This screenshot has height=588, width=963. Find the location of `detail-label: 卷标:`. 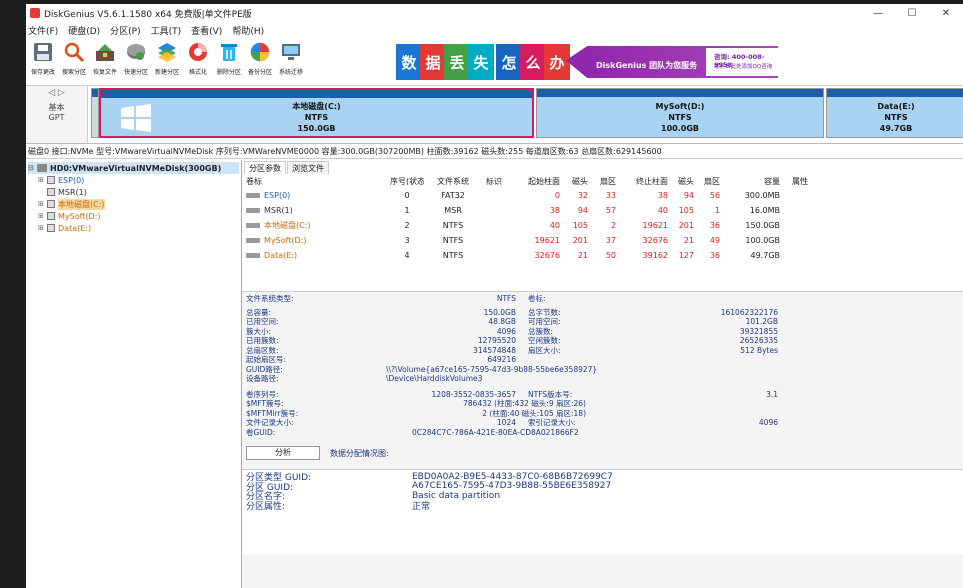

detail-label: 卷标: is located at coordinates (537, 299).